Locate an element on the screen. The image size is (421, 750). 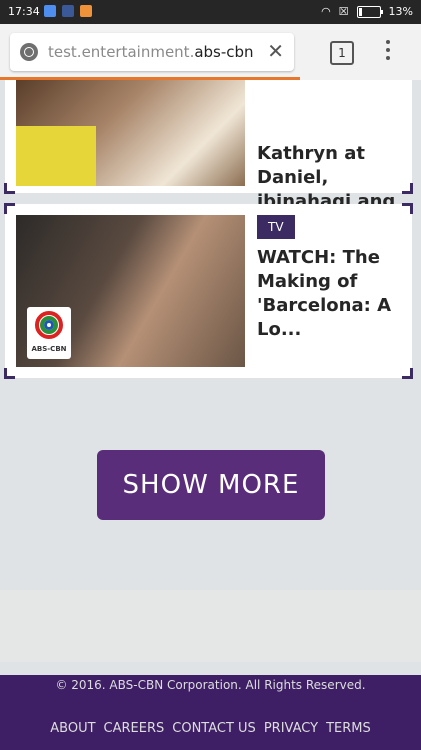
footer-link-contact: CONTACT US is located at coordinates (214, 728).